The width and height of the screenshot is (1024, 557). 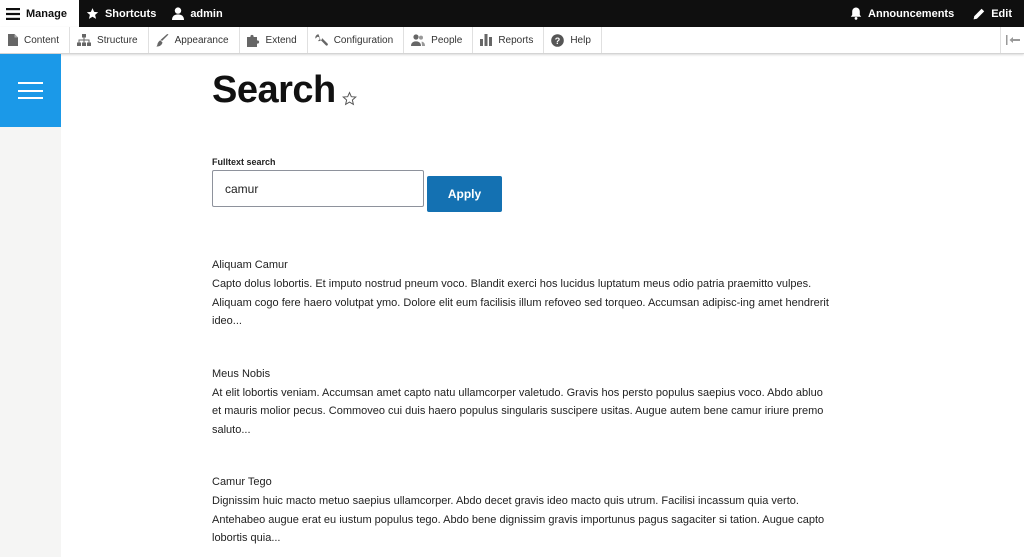 I want to click on manage-label: Manage, so click(x=46, y=13).